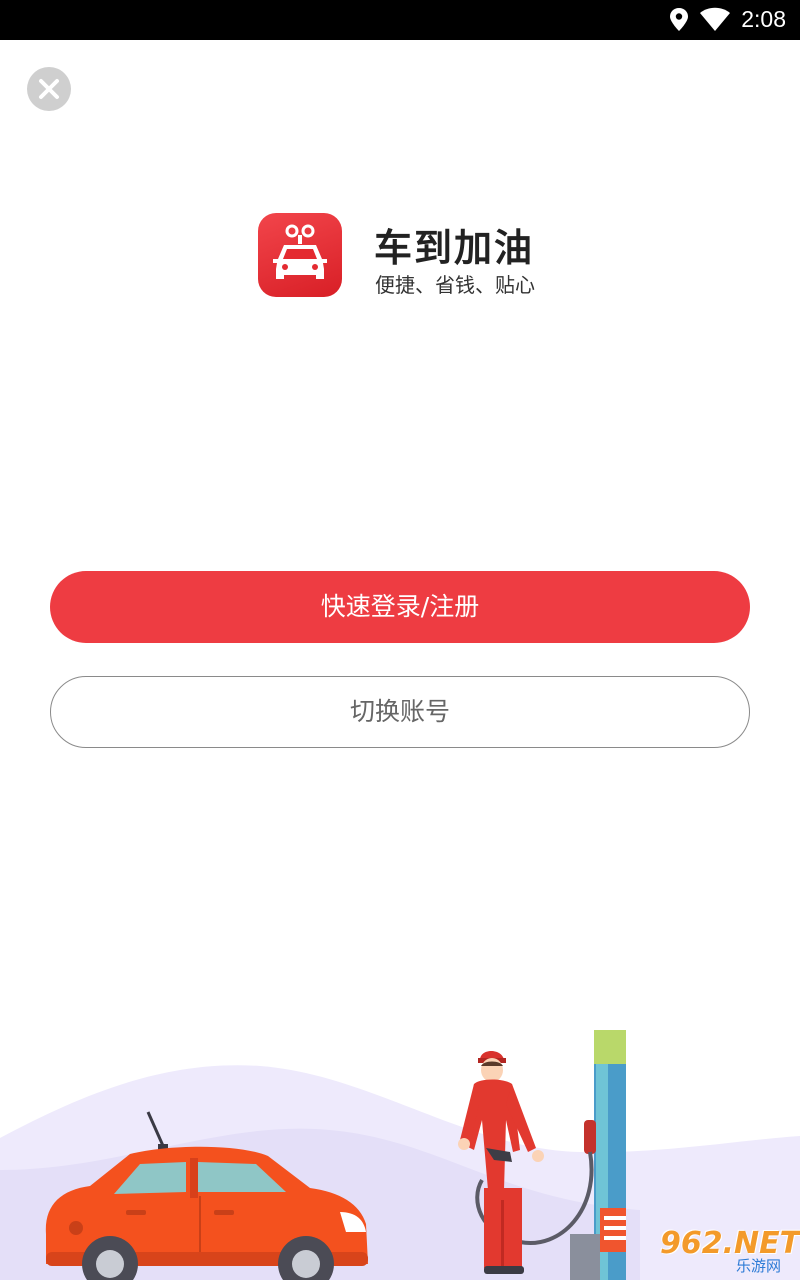 The width and height of the screenshot is (800, 1280). I want to click on app-logo, so click(300, 255).